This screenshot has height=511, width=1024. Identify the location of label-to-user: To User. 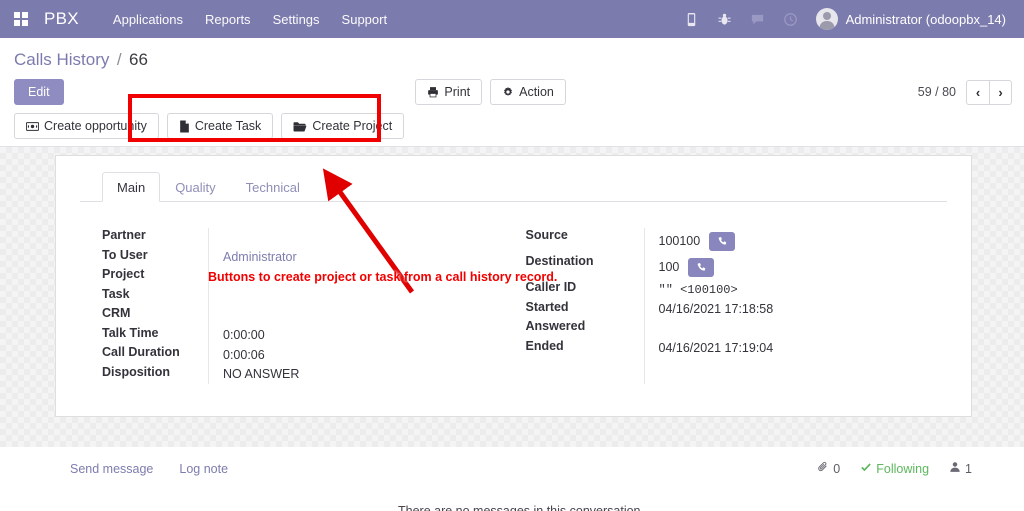
(125, 254).